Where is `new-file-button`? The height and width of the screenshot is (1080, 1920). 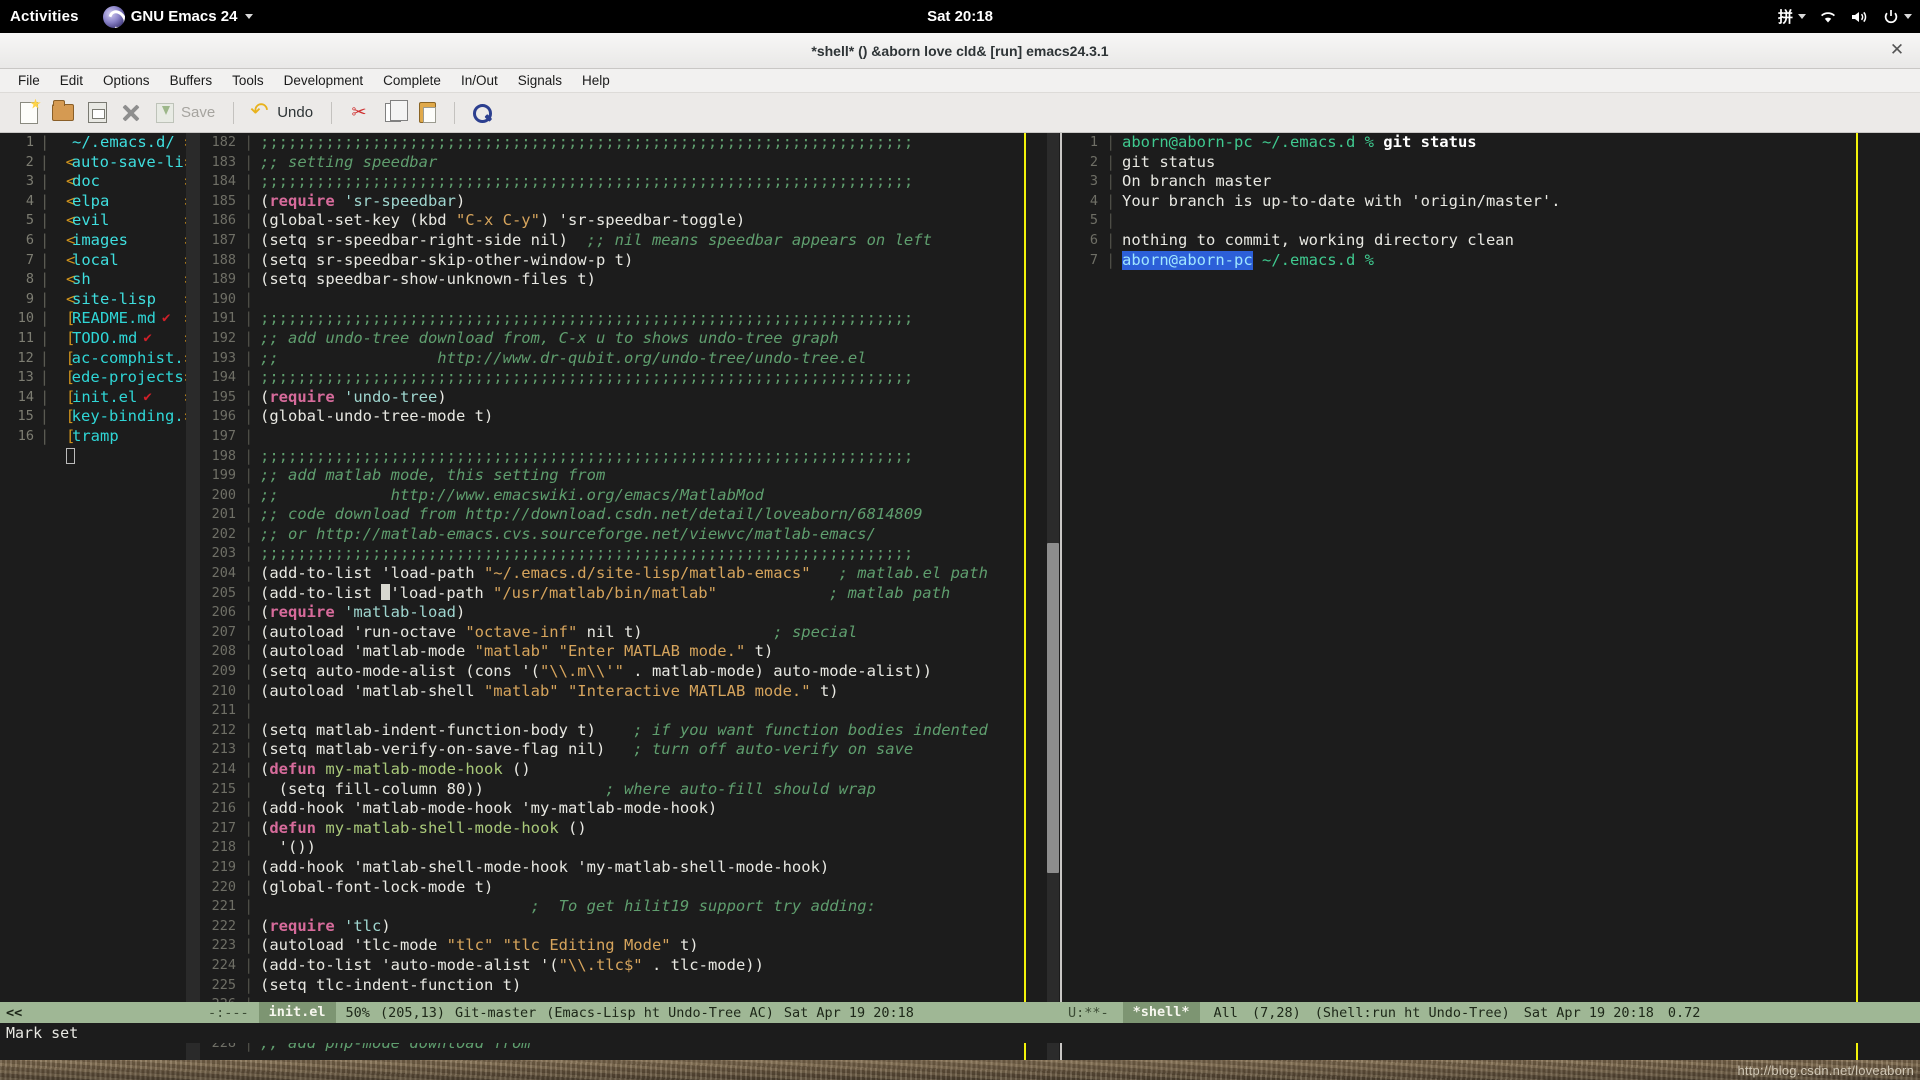 new-file-button is located at coordinates (29, 113).